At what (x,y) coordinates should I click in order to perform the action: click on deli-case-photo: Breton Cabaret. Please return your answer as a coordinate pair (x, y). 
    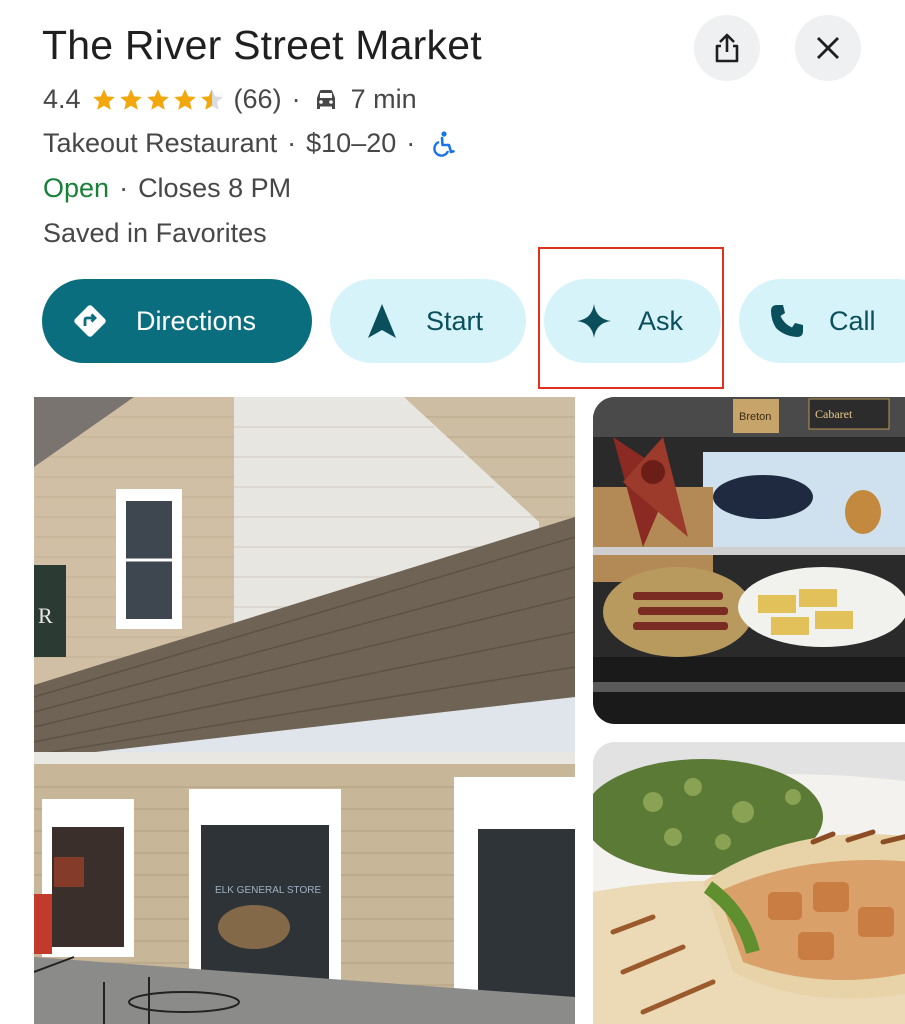
    Looking at the image, I should click on (749, 560).